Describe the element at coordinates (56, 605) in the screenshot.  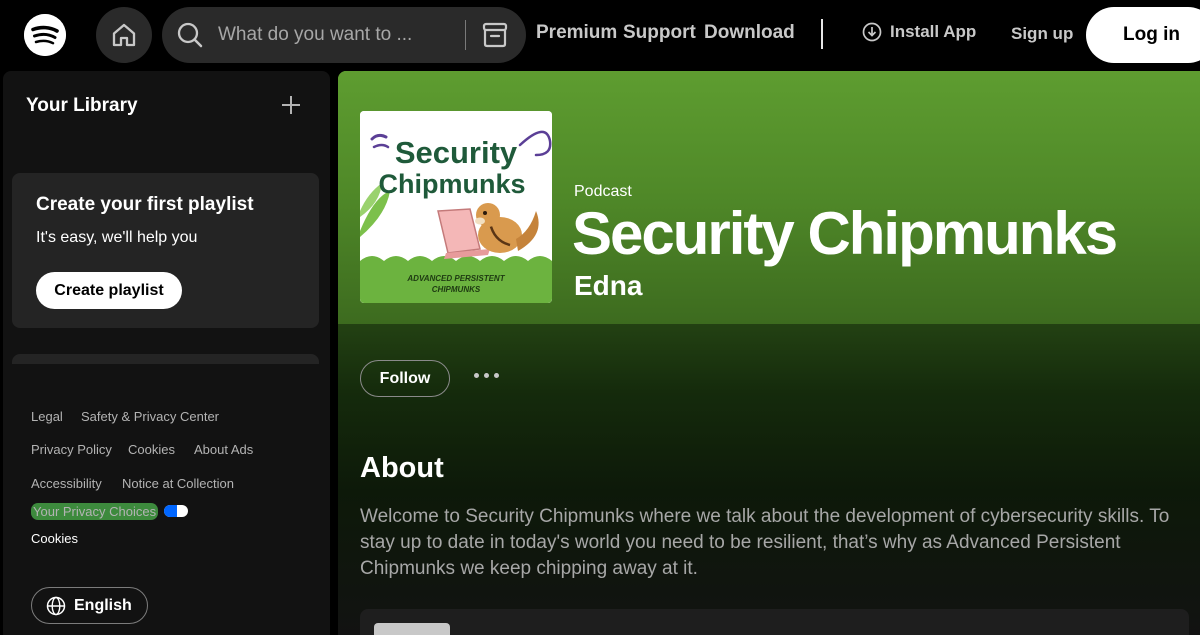
I see `globe-icon` at that location.